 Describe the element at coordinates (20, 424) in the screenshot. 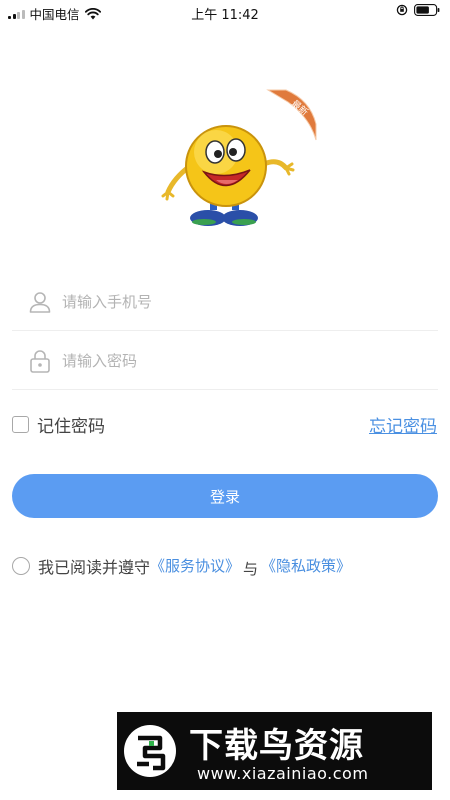

I see `remember-checkbox` at that location.